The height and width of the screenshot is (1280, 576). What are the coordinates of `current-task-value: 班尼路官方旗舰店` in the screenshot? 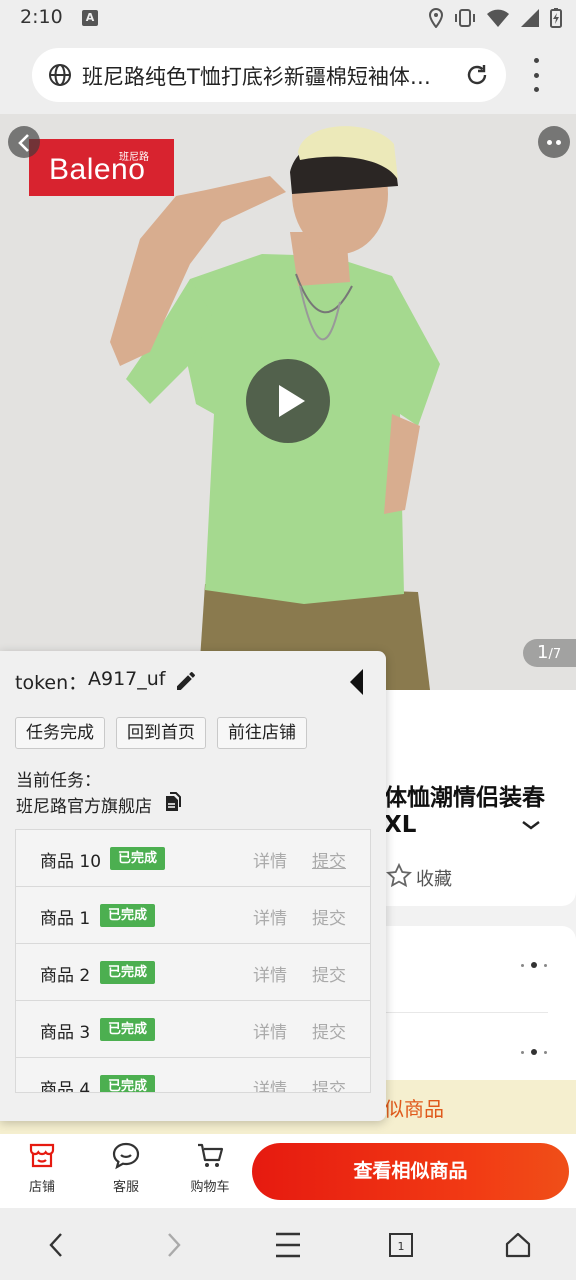 It's located at (84, 807).